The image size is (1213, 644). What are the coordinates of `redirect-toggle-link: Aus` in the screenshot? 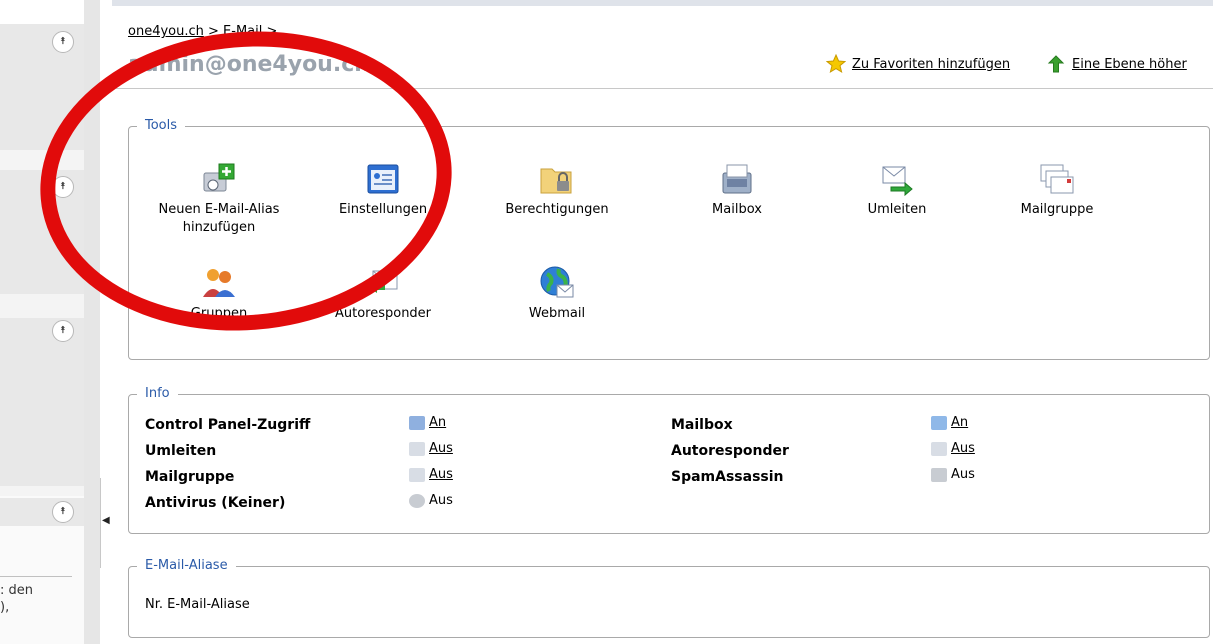 It's located at (441, 448).